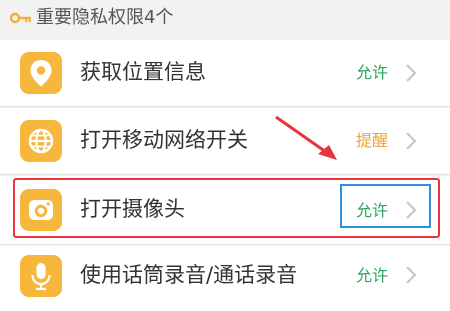 The image size is (450, 311). What do you see at coordinates (189, 275) in the screenshot?
I see `permission-label: 使用话筒录音/通话录音` at bounding box center [189, 275].